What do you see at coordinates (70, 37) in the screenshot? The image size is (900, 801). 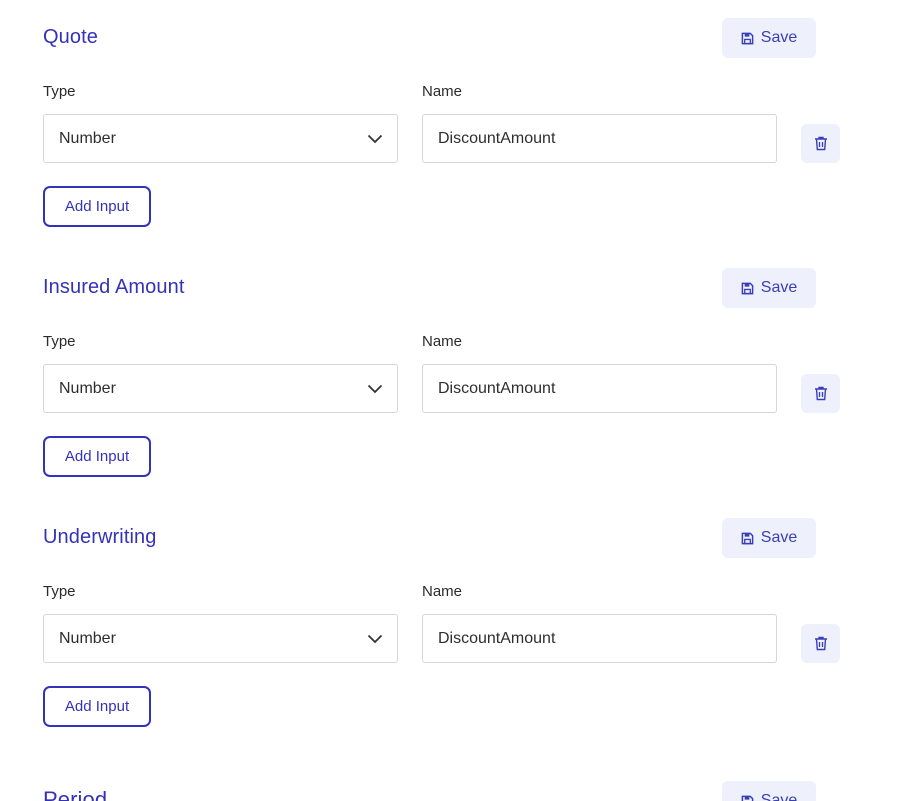 I see `section-title: Quote` at bounding box center [70, 37].